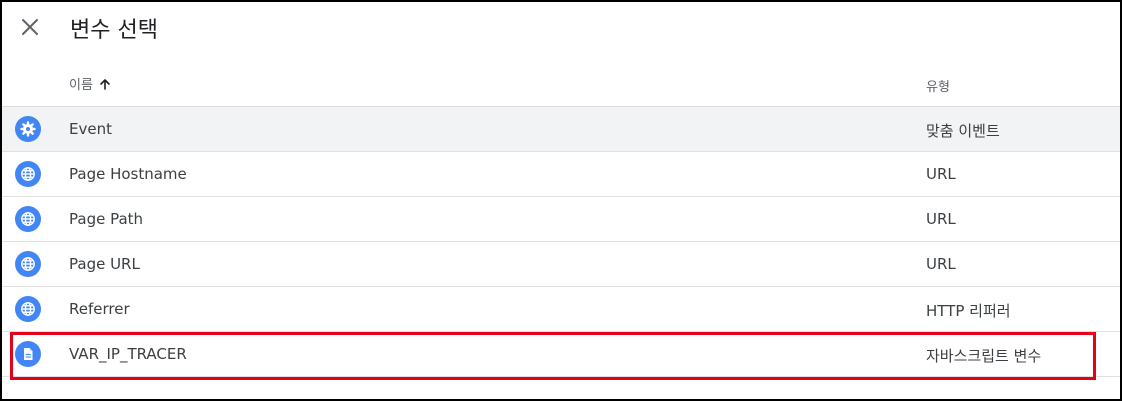 This screenshot has width=1122, height=401. What do you see at coordinates (984, 356) in the screenshot?
I see `variable-type: 자바스크립트 변수` at bounding box center [984, 356].